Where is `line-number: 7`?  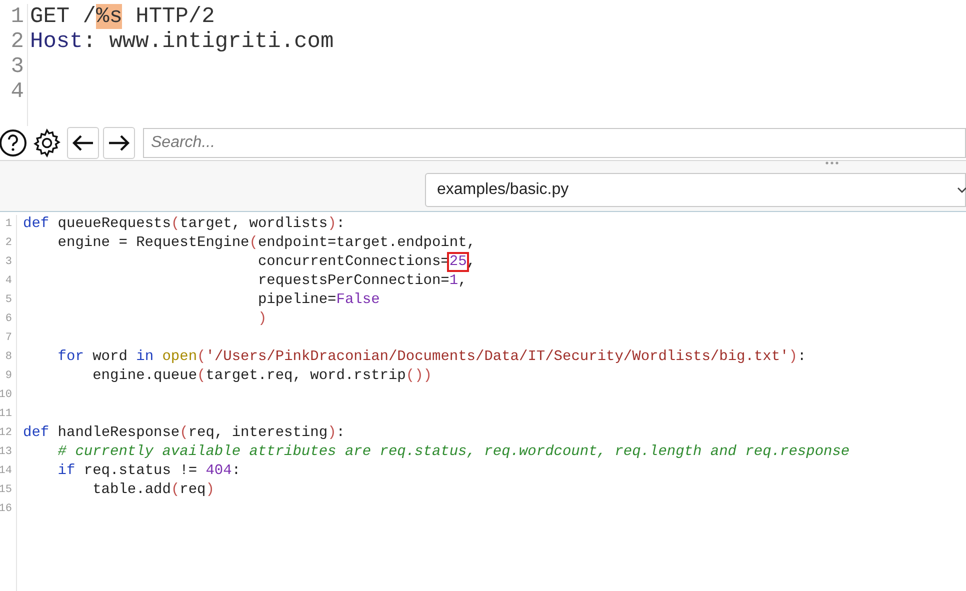 line-number: 7 is located at coordinates (8, 338).